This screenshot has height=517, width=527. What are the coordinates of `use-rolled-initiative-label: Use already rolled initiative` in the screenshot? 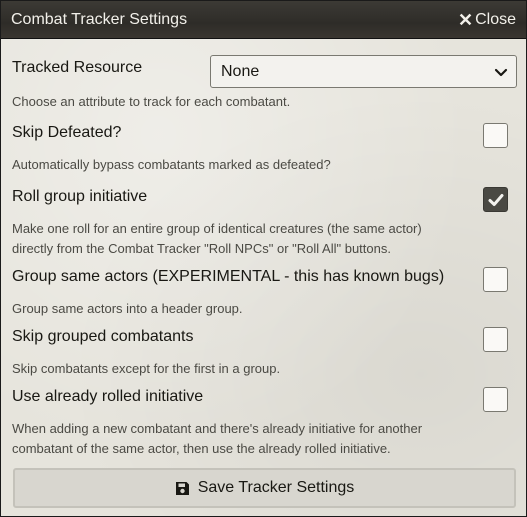 It's located at (108, 396).